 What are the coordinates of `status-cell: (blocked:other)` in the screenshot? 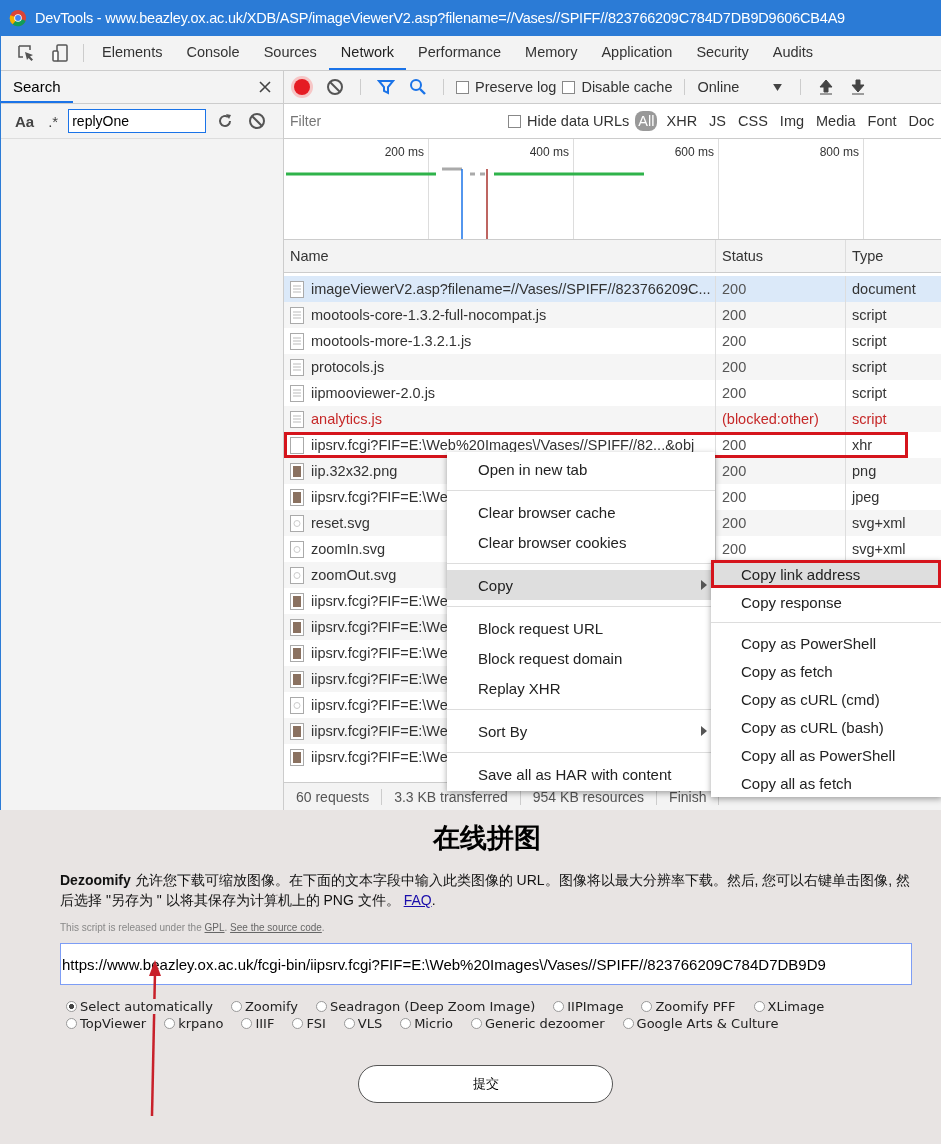 It's located at (770, 419).